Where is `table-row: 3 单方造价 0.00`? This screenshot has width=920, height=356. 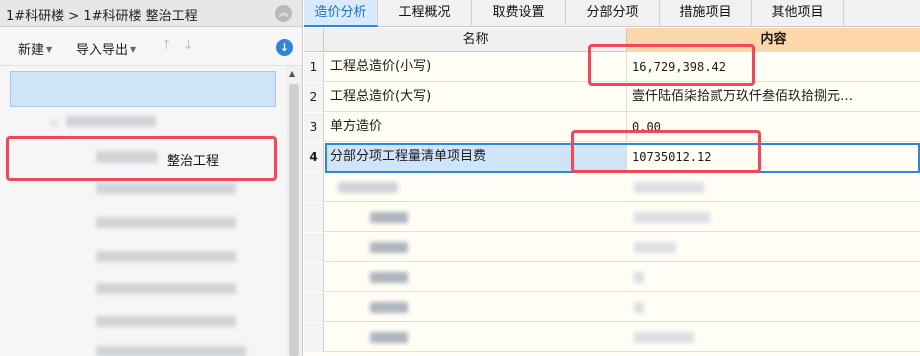 table-row: 3 单方造价 0.00 is located at coordinates (612, 127).